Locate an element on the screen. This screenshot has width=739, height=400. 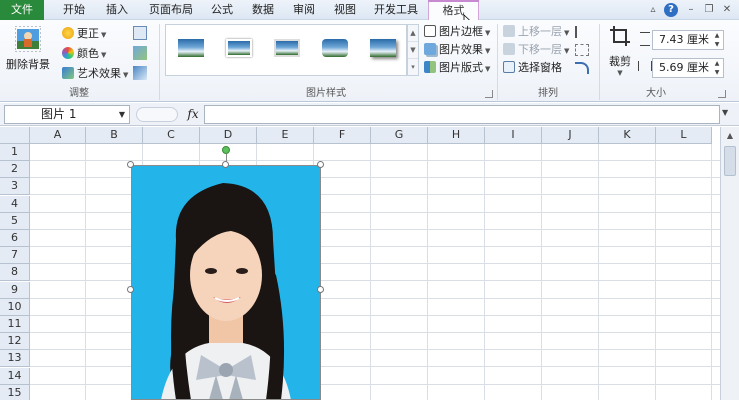
artistic-effects-button: 艺术效果 ▼ is located at coordinates (95, 74).